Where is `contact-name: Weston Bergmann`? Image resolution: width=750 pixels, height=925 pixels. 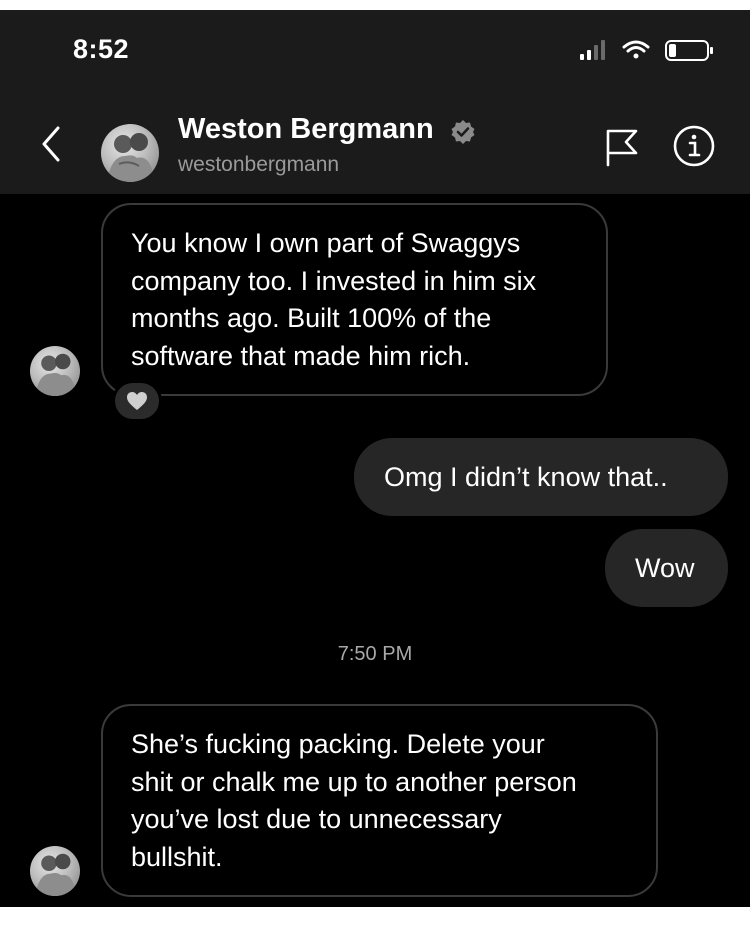
contact-name: Weston Bergmann is located at coordinates (306, 129).